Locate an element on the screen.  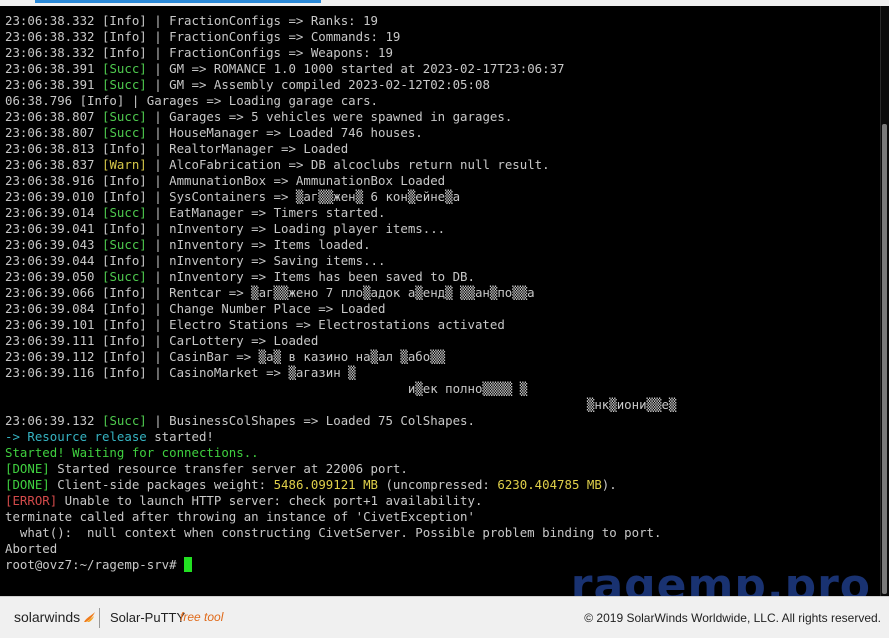
brand-name: solarwinds is located at coordinates (47, 617).